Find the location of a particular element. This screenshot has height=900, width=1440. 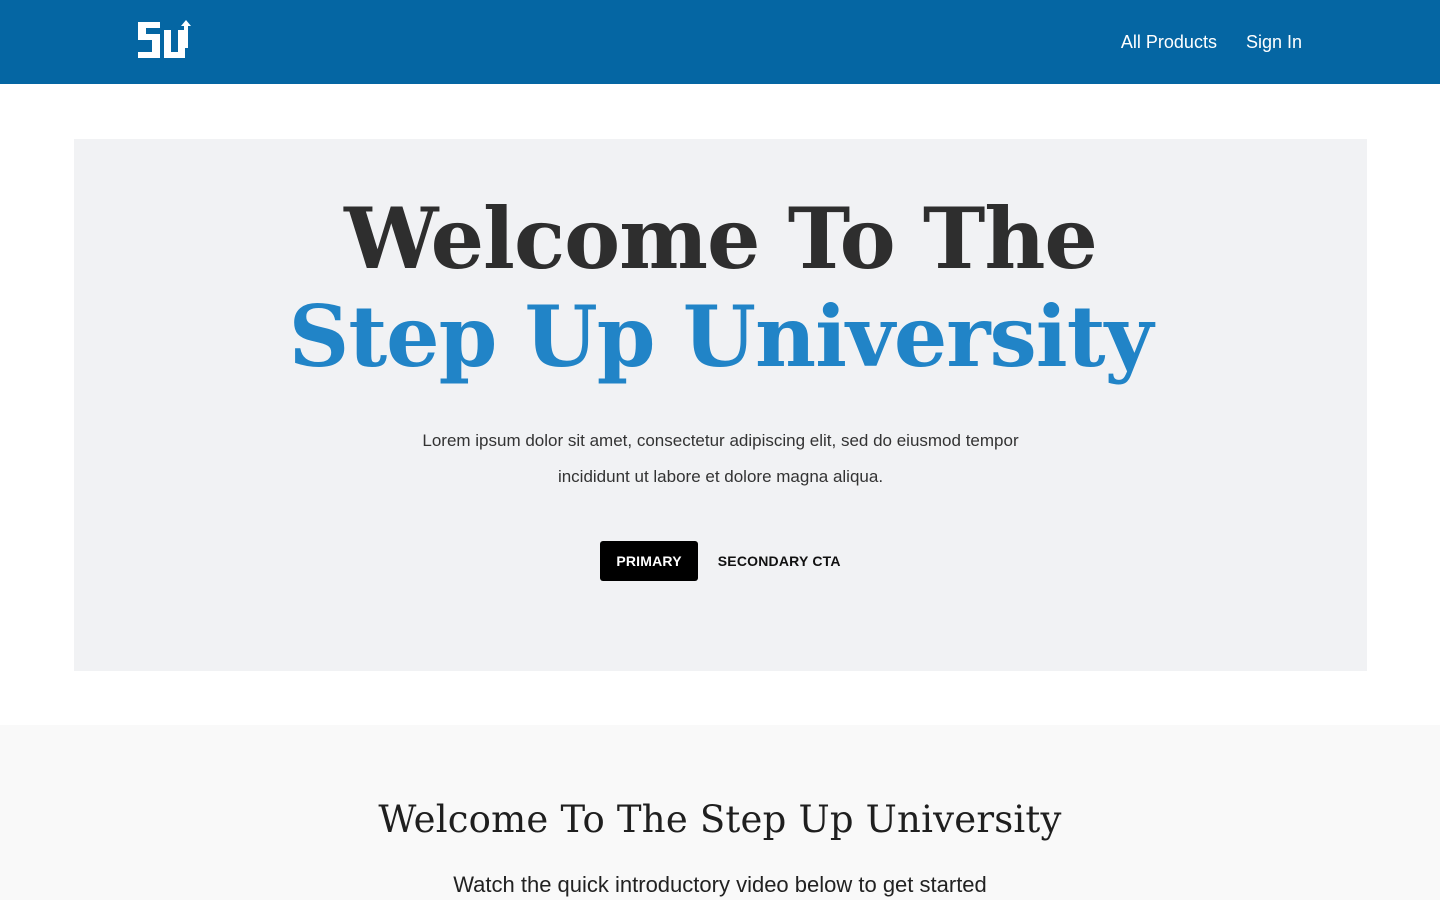

hero-title-line2: Step Up University is located at coordinates (721, 336).